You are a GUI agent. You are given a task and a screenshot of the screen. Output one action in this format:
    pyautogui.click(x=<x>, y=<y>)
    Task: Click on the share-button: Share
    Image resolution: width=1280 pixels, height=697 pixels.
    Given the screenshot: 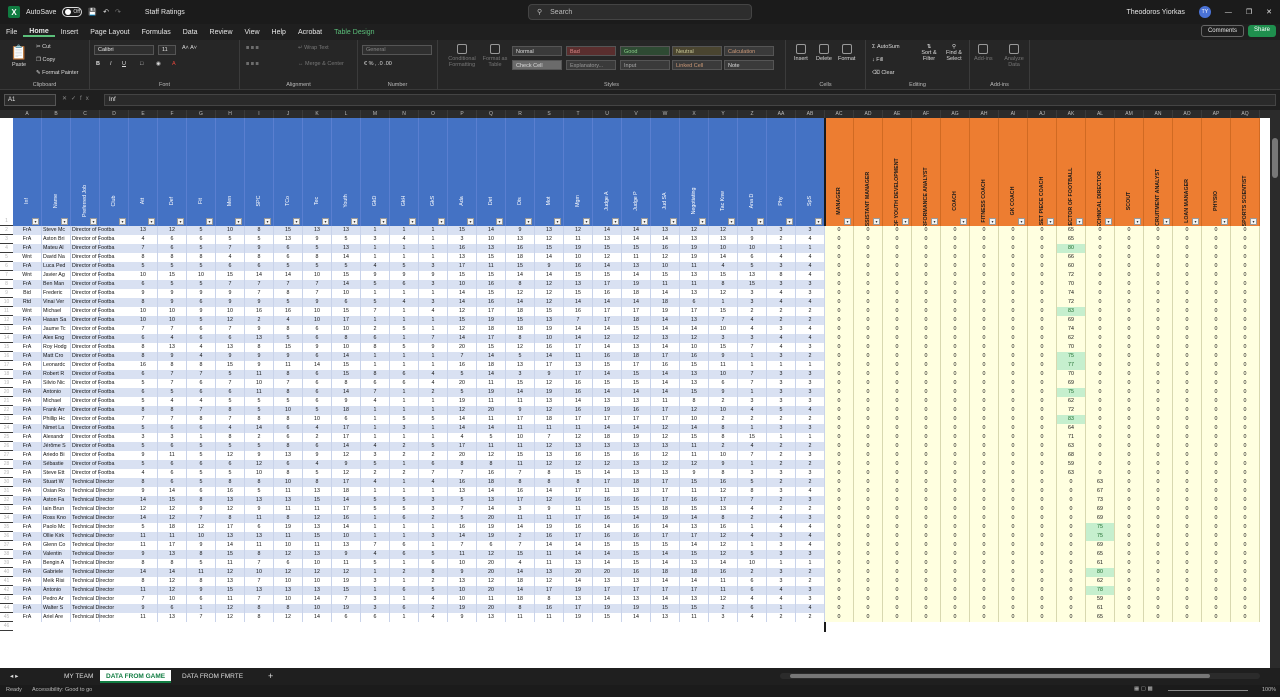 What is the action you would take?
    pyautogui.click(x=1261, y=31)
    